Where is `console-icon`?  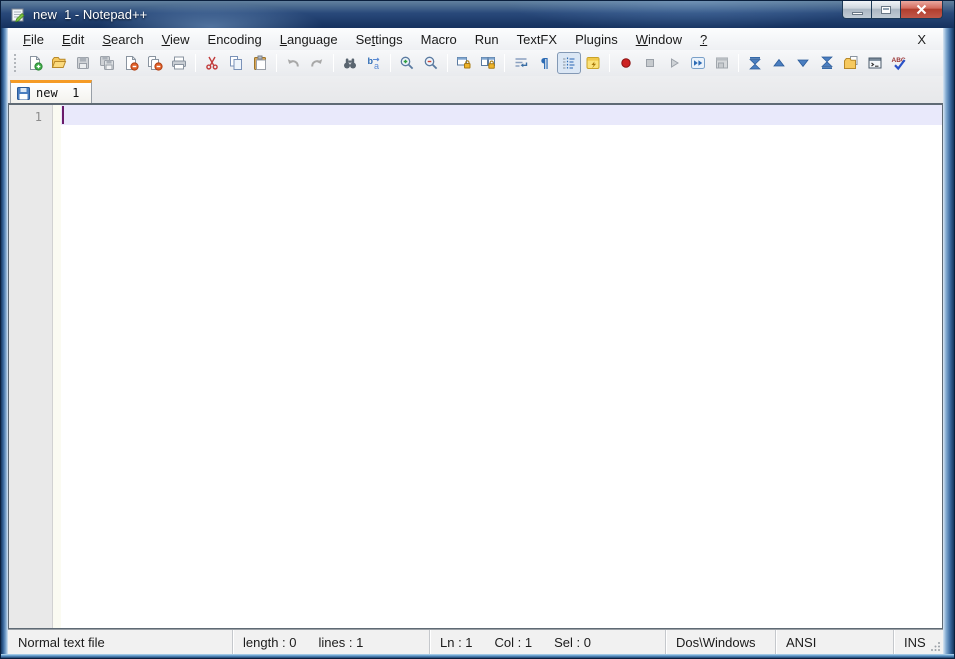 console-icon is located at coordinates (875, 63).